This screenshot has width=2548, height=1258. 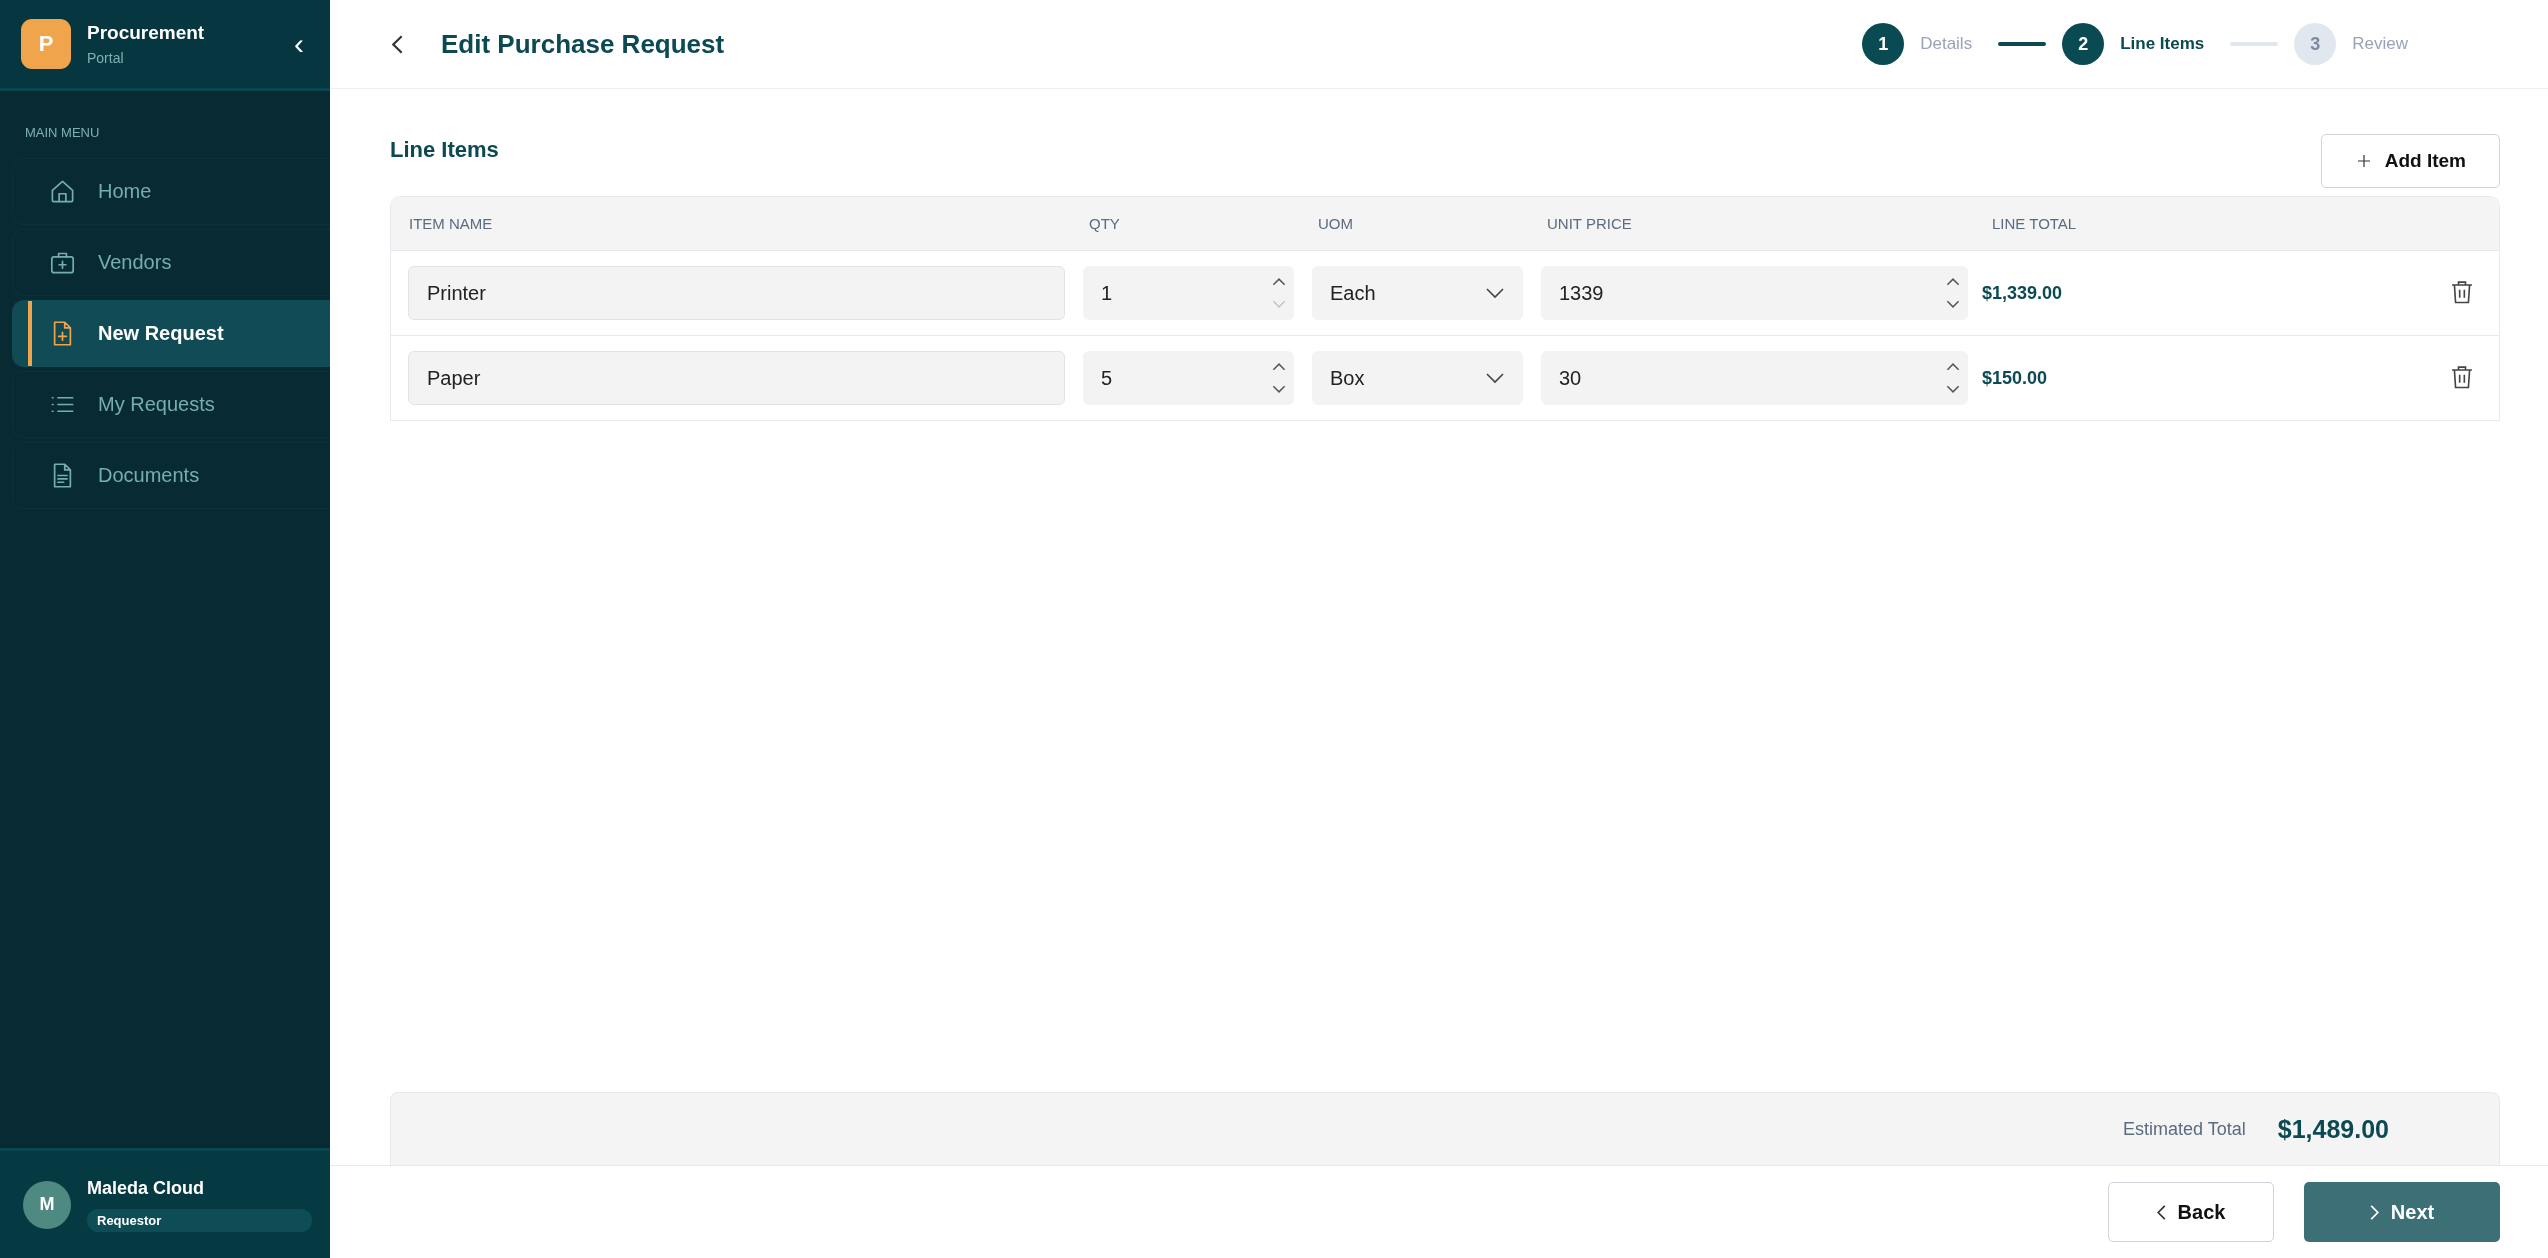 I want to click on back-button, so click(x=397, y=44).